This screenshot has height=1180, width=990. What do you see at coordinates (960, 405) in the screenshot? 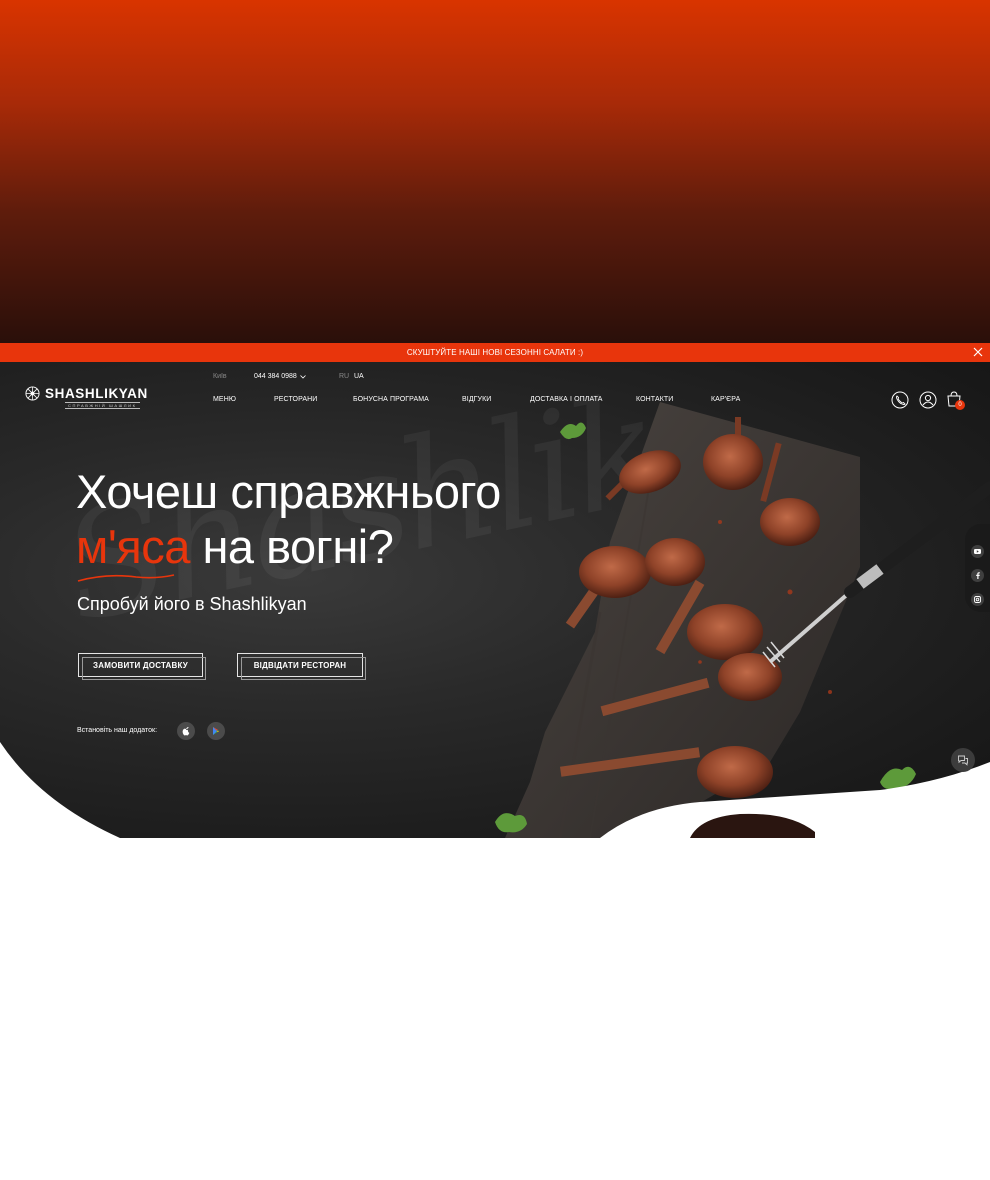
I see `cart-count-badge: 0` at bounding box center [960, 405].